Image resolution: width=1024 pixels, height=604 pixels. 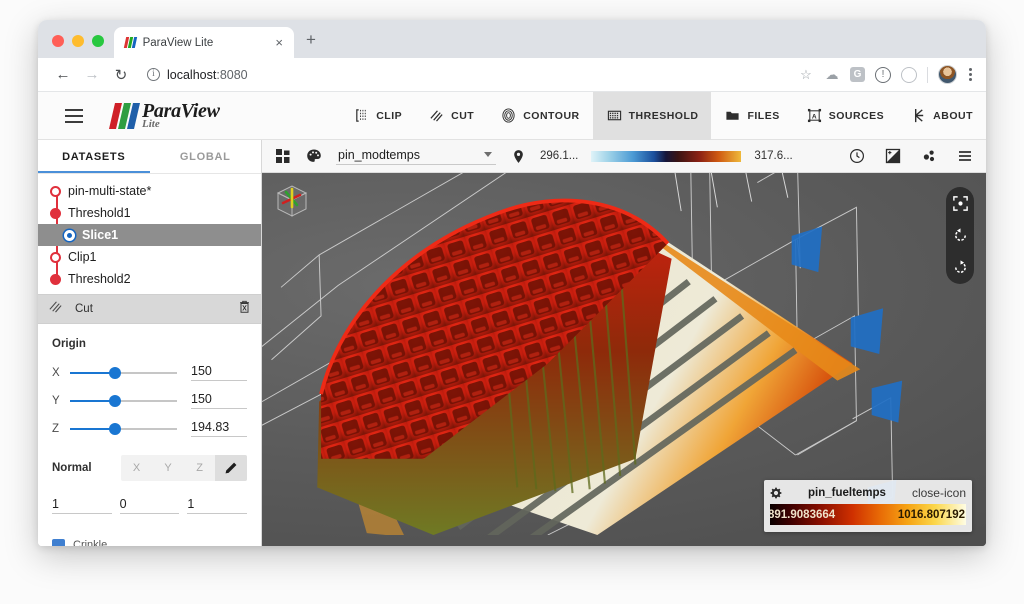 What do you see at coordinates (168, 468) in the screenshot?
I see `normal-y-button: Y` at bounding box center [168, 468].